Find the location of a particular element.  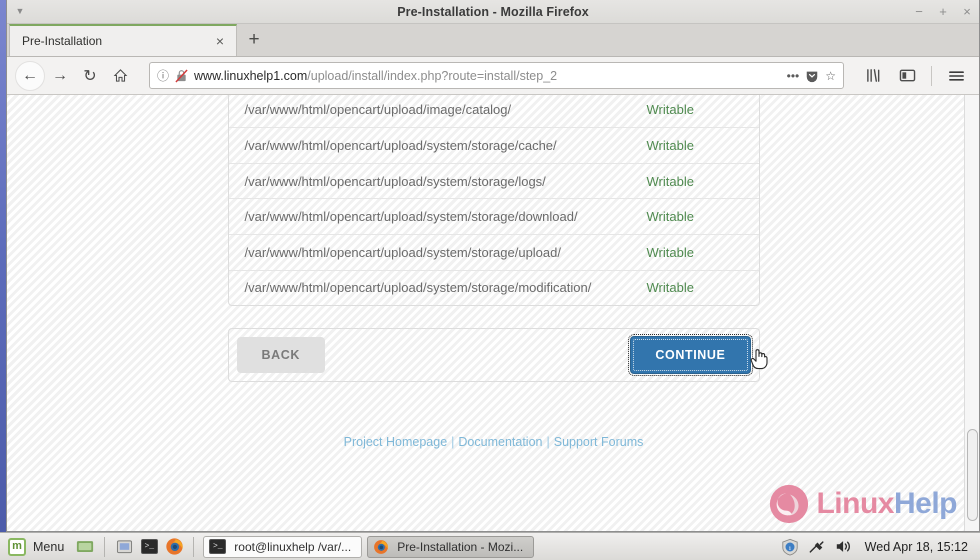

files-icon is located at coordinates (124, 547).